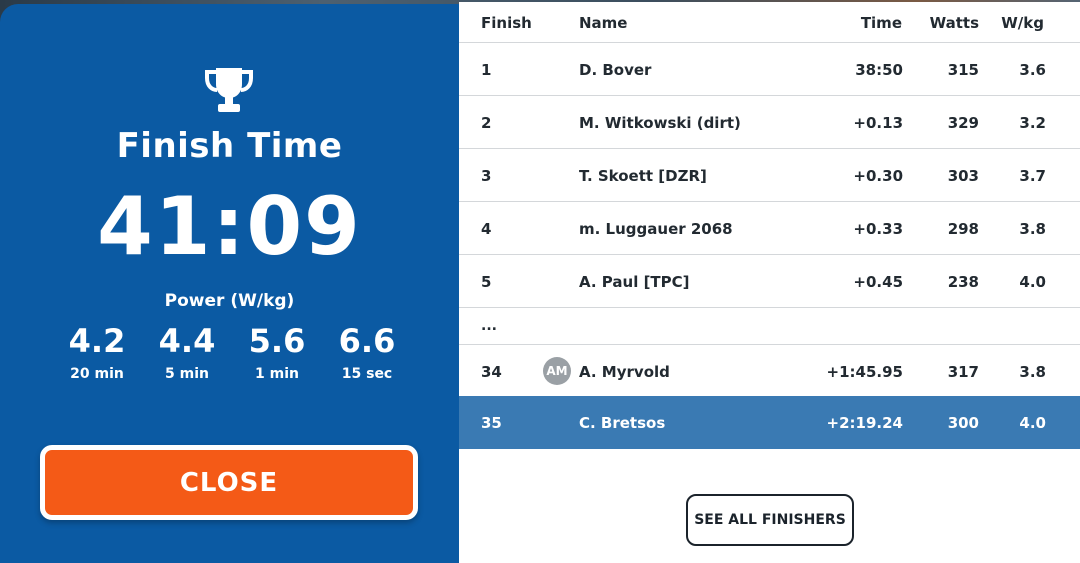 Image resolution: width=1080 pixels, height=563 pixels. Describe the element at coordinates (660, 123) in the screenshot. I see `rider-name: M. Witkowski (dirt)` at that location.